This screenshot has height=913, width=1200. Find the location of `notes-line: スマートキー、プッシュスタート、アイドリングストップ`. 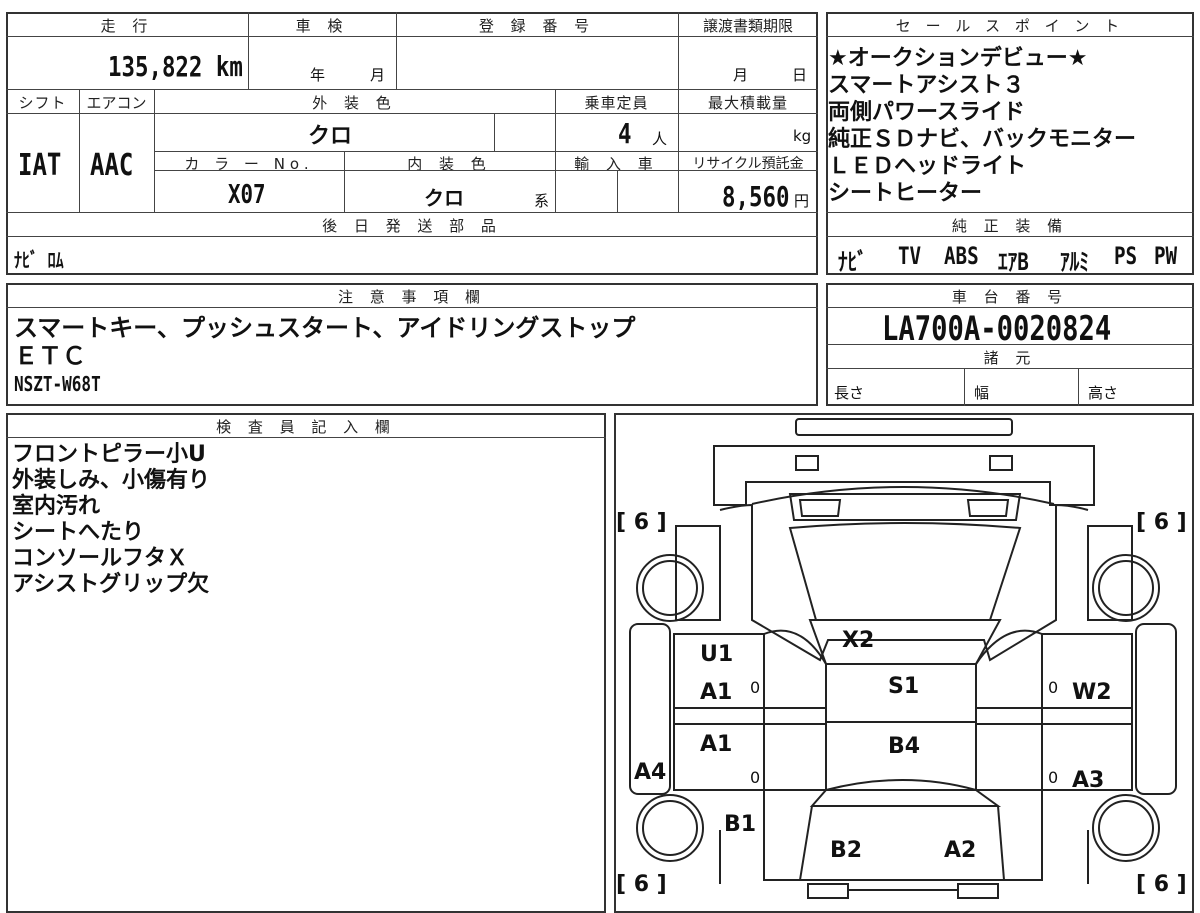

notes-line: スマートキー、プッシュスタート、アイドリングストップ is located at coordinates (325, 328).